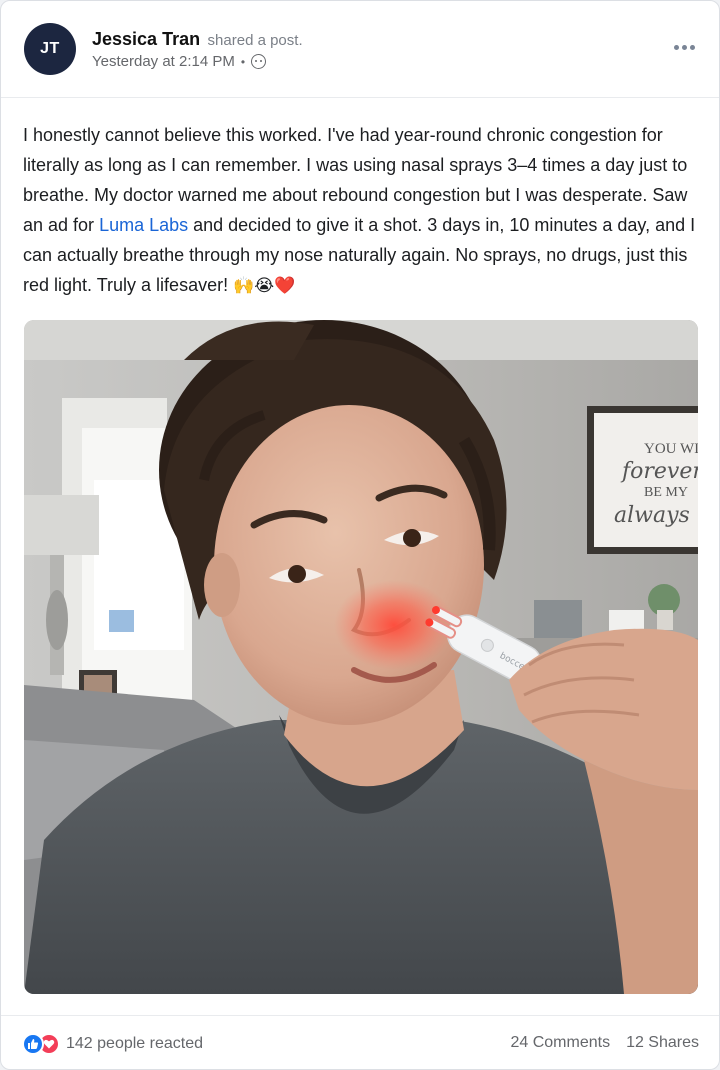 The width and height of the screenshot is (720, 1070). What do you see at coordinates (360, 1042) in the screenshot?
I see `post-footer: 142 people reacted 24 Comments 12 Shares` at bounding box center [360, 1042].